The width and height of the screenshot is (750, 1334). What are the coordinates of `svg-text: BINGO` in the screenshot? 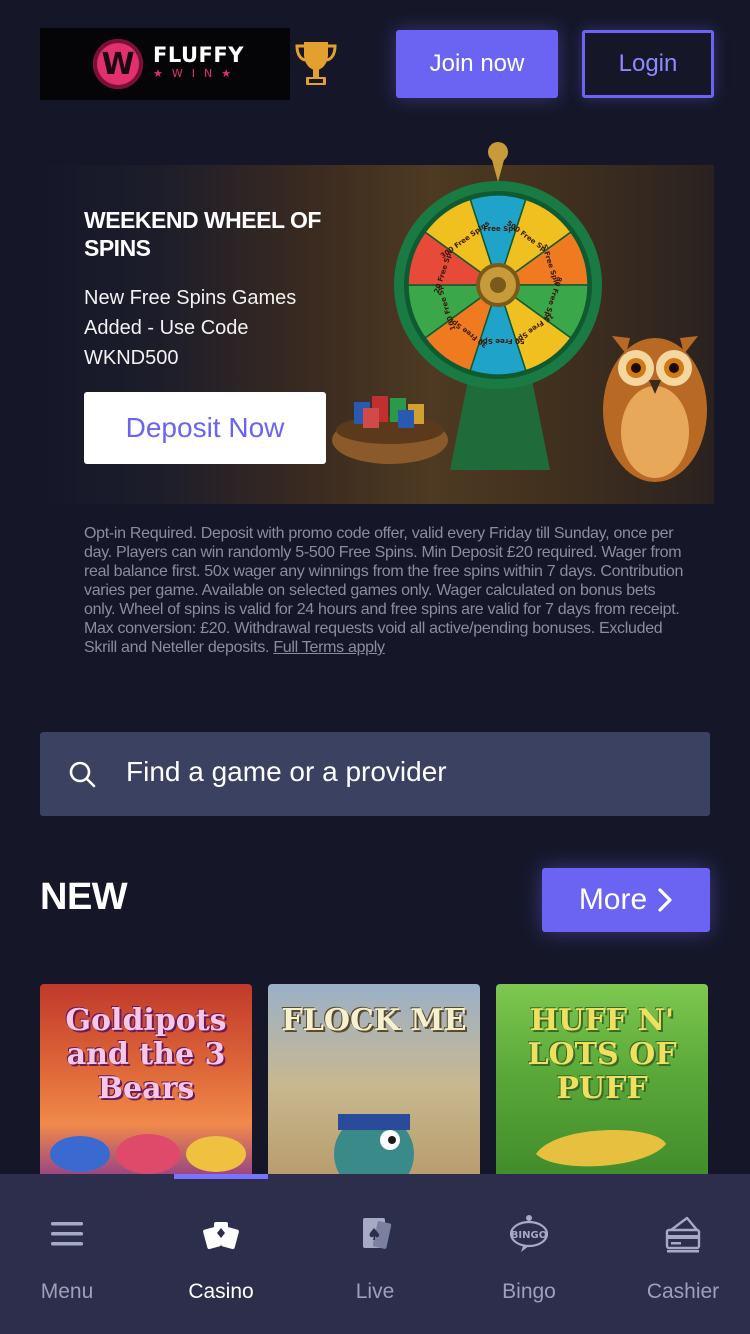 It's located at (529, 1235).